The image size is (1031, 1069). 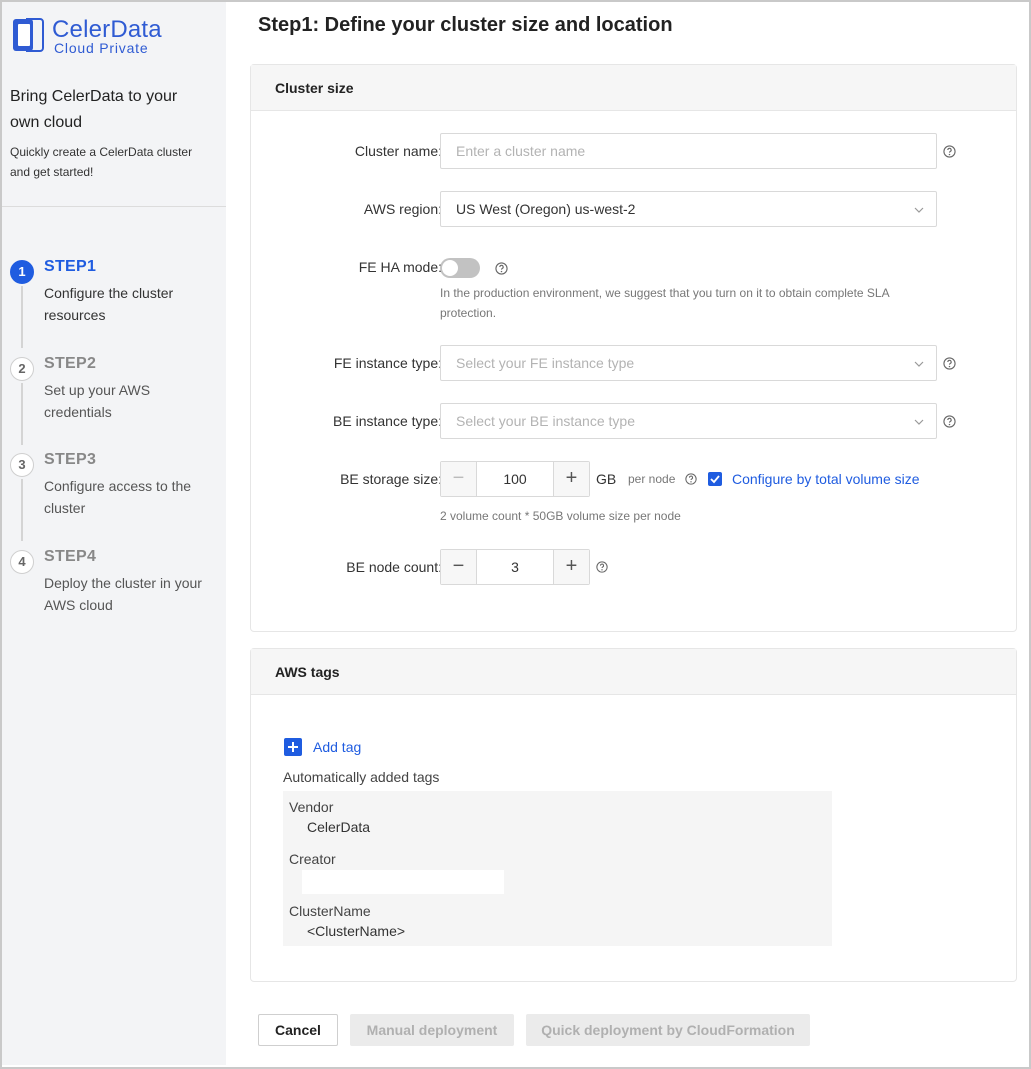 I want to click on tag-value: <ClusterName>, so click(x=356, y=931).